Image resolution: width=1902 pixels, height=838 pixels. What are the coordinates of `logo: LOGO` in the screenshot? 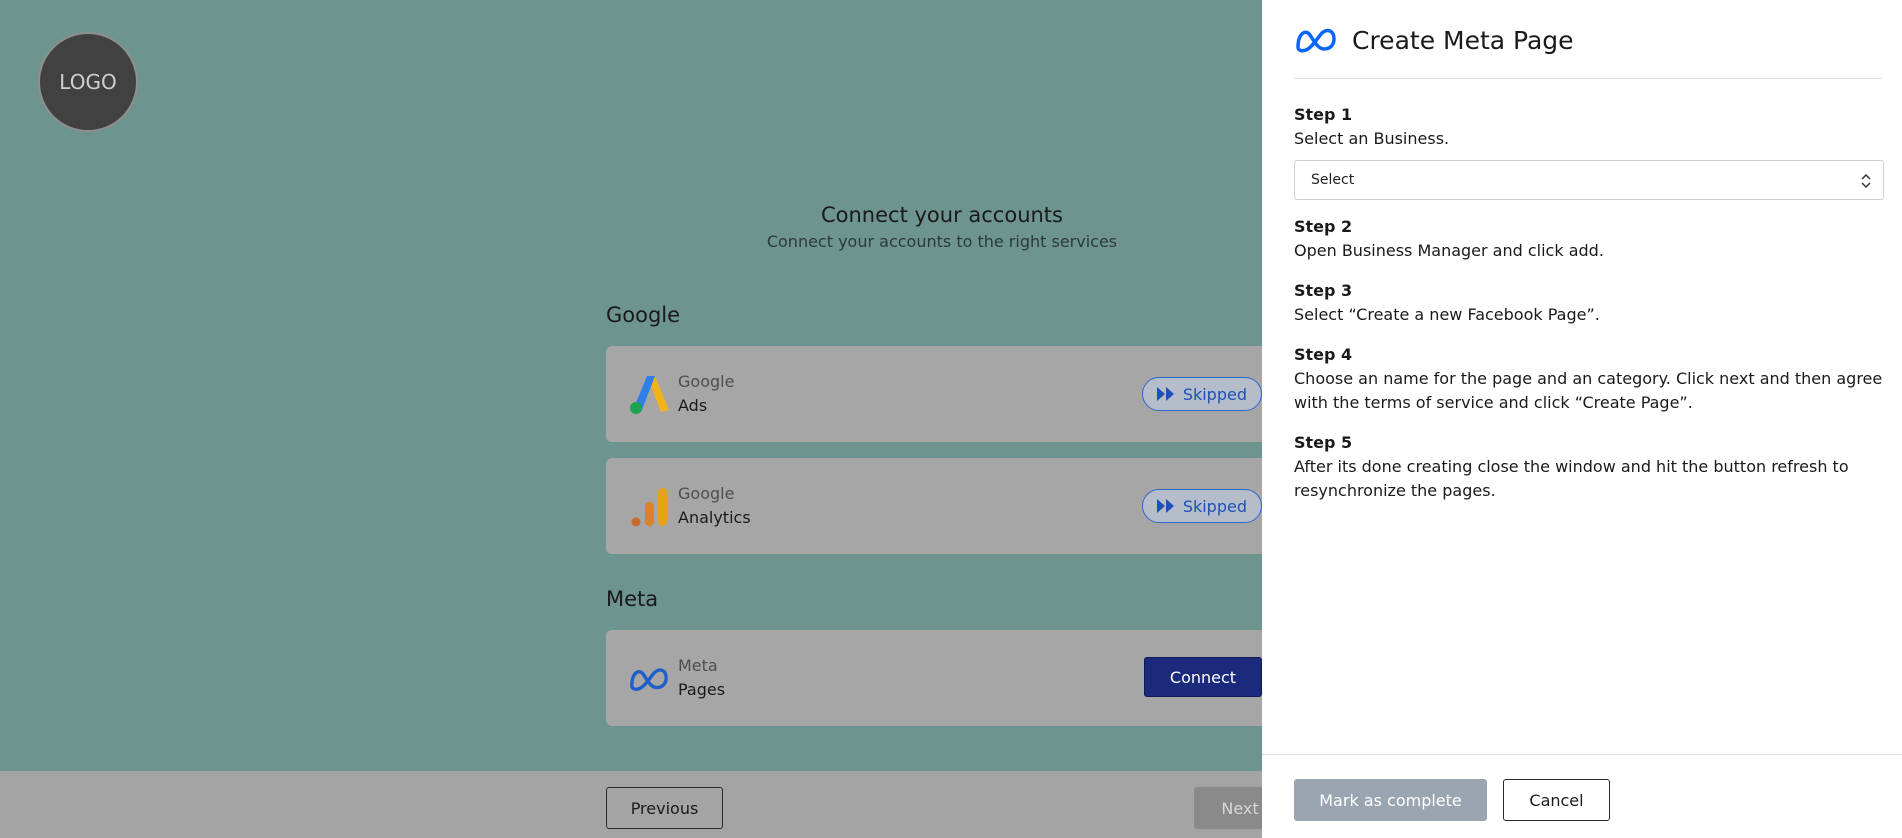 It's located at (88, 82).